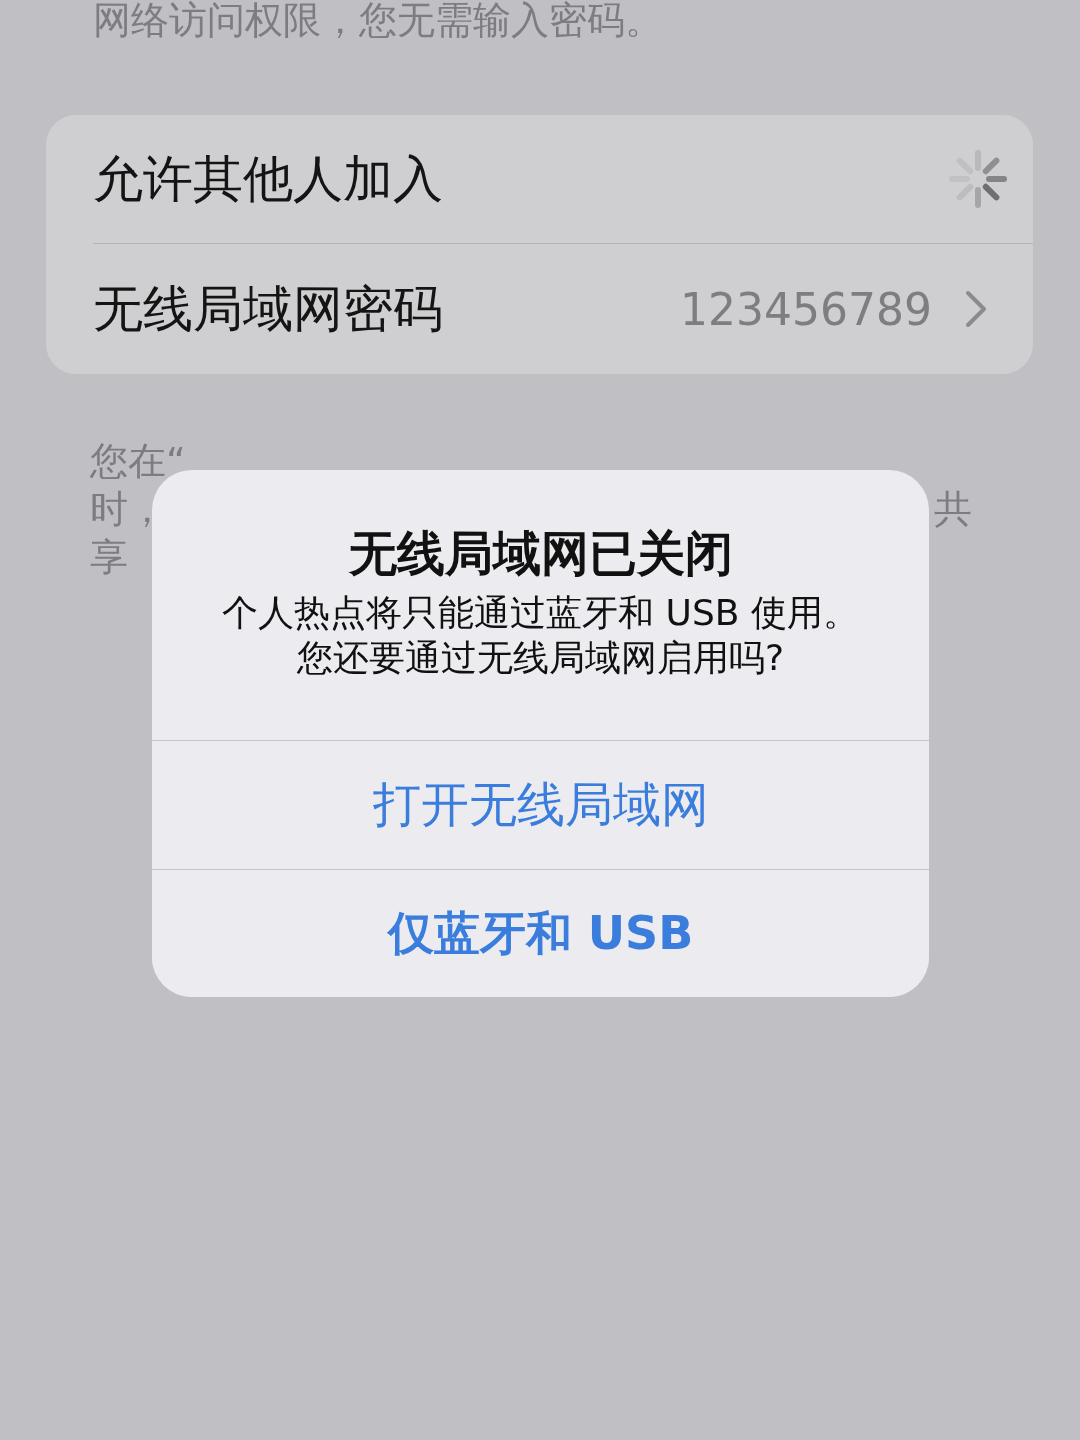  What do you see at coordinates (109, 557) in the screenshot?
I see `footnote-text: 享` at bounding box center [109, 557].